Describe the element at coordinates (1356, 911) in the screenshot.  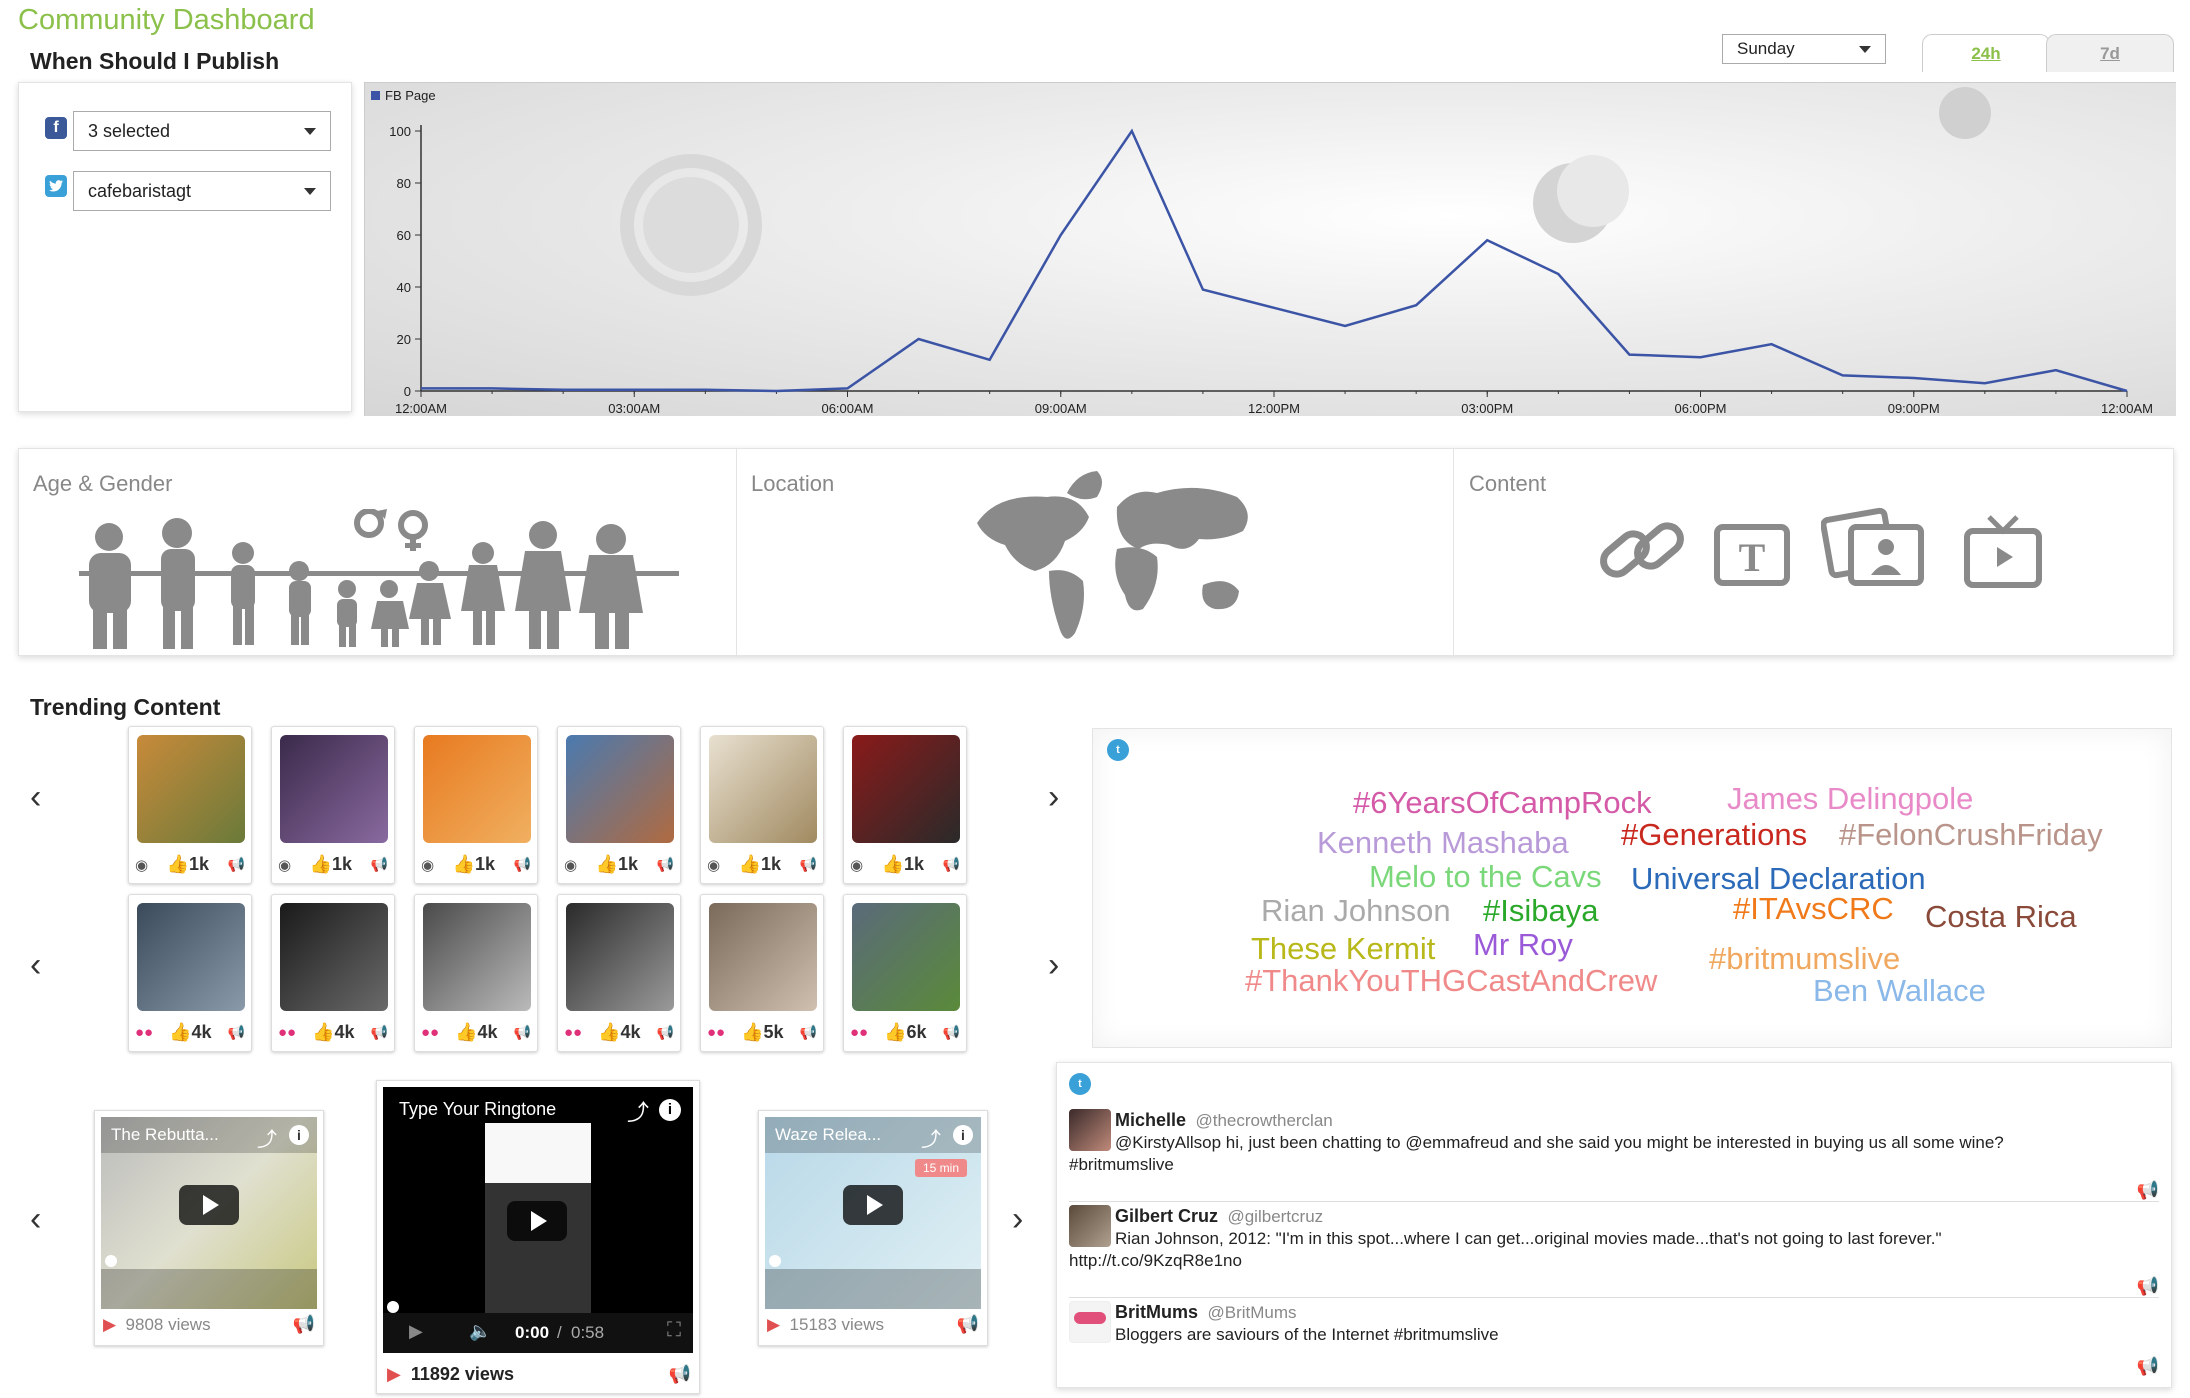
I see `trend-word: Rian Johnson` at that location.